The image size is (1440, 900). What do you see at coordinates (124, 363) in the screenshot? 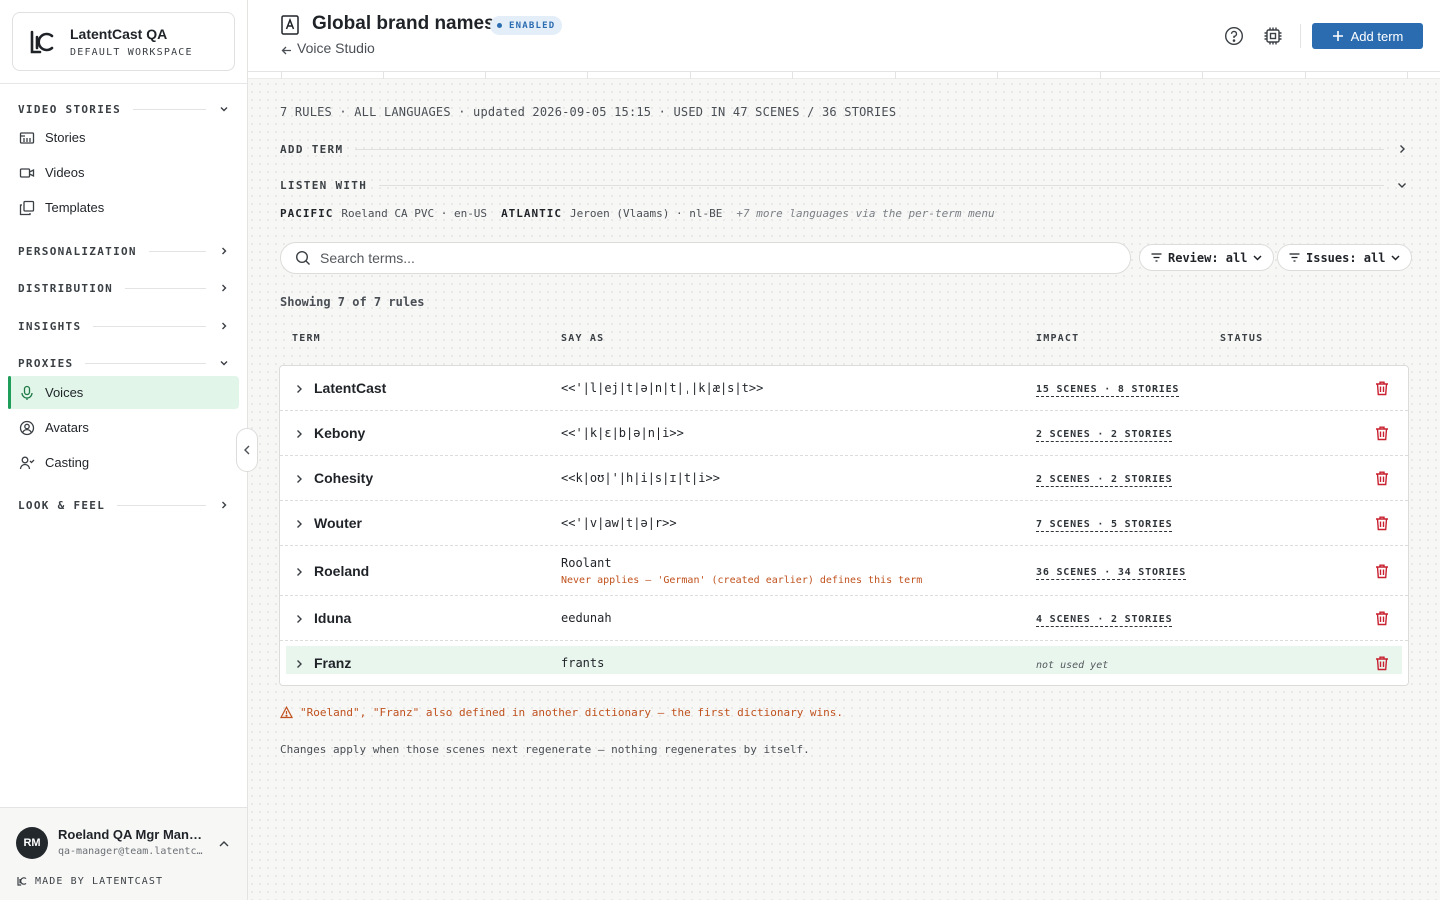
I see `section-proxies: PROXIES` at bounding box center [124, 363].